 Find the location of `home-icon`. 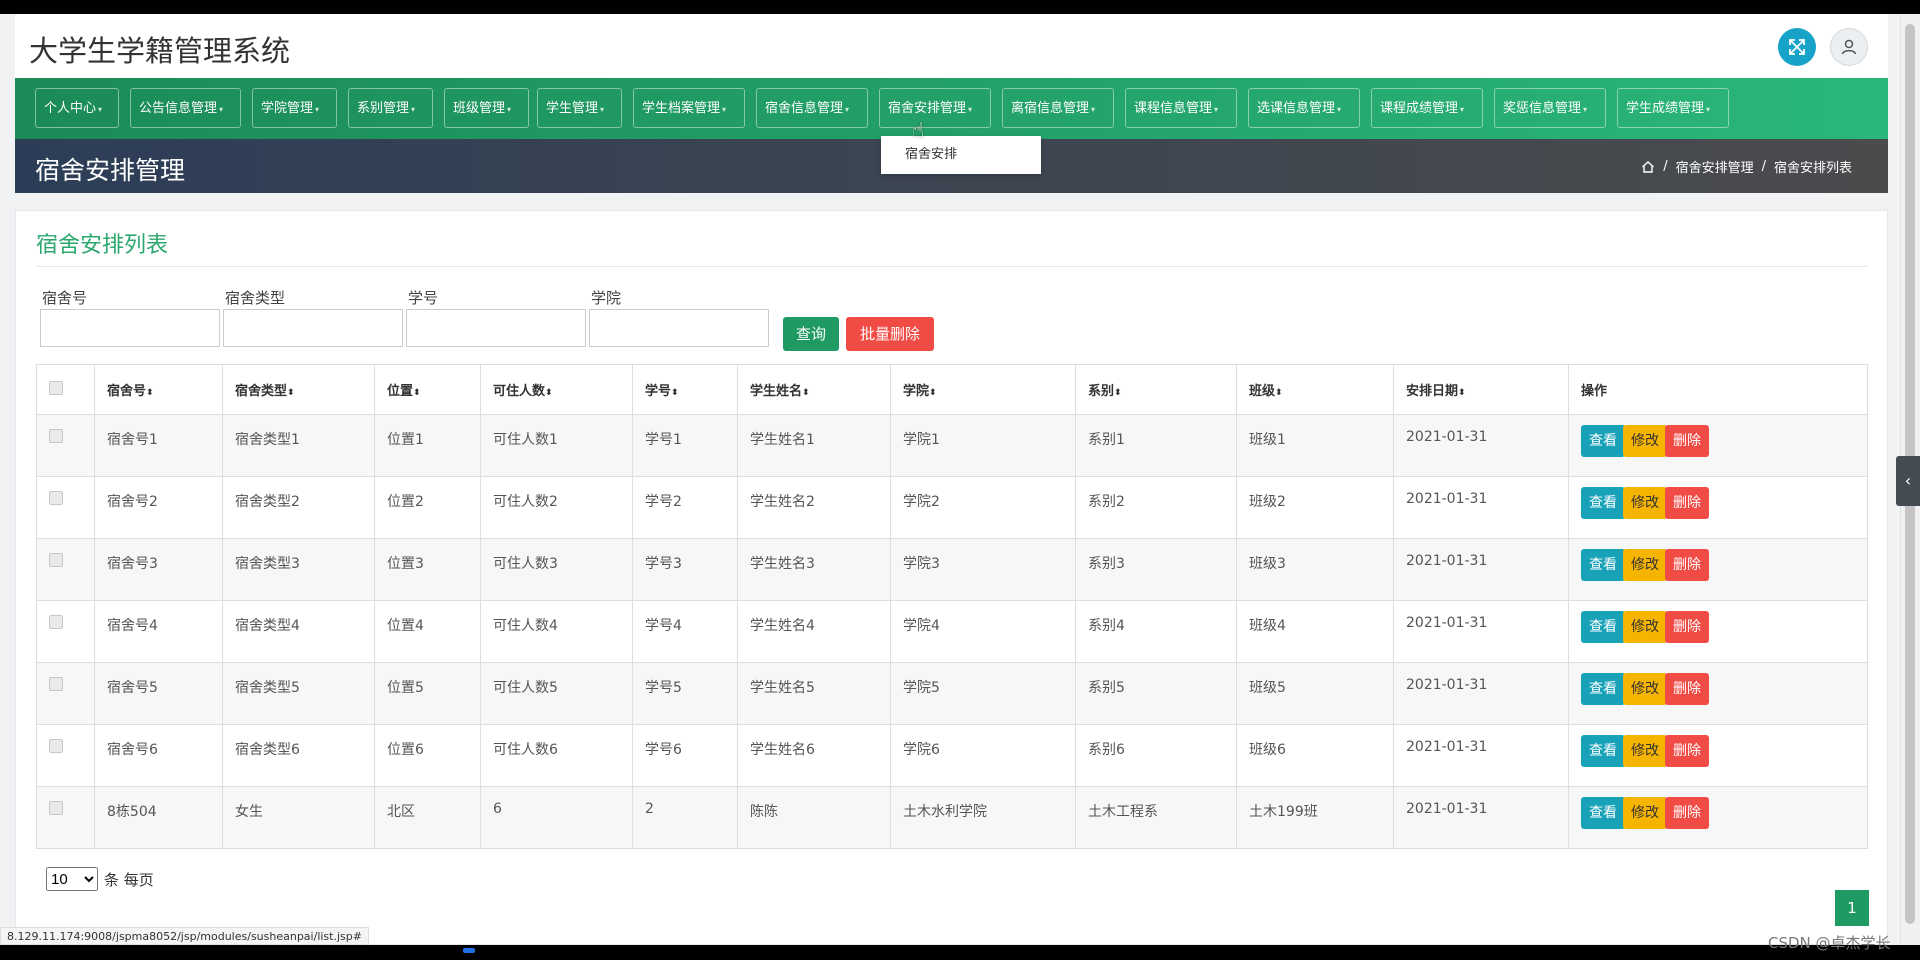

home-icon is located at coordinates (1648, 167).